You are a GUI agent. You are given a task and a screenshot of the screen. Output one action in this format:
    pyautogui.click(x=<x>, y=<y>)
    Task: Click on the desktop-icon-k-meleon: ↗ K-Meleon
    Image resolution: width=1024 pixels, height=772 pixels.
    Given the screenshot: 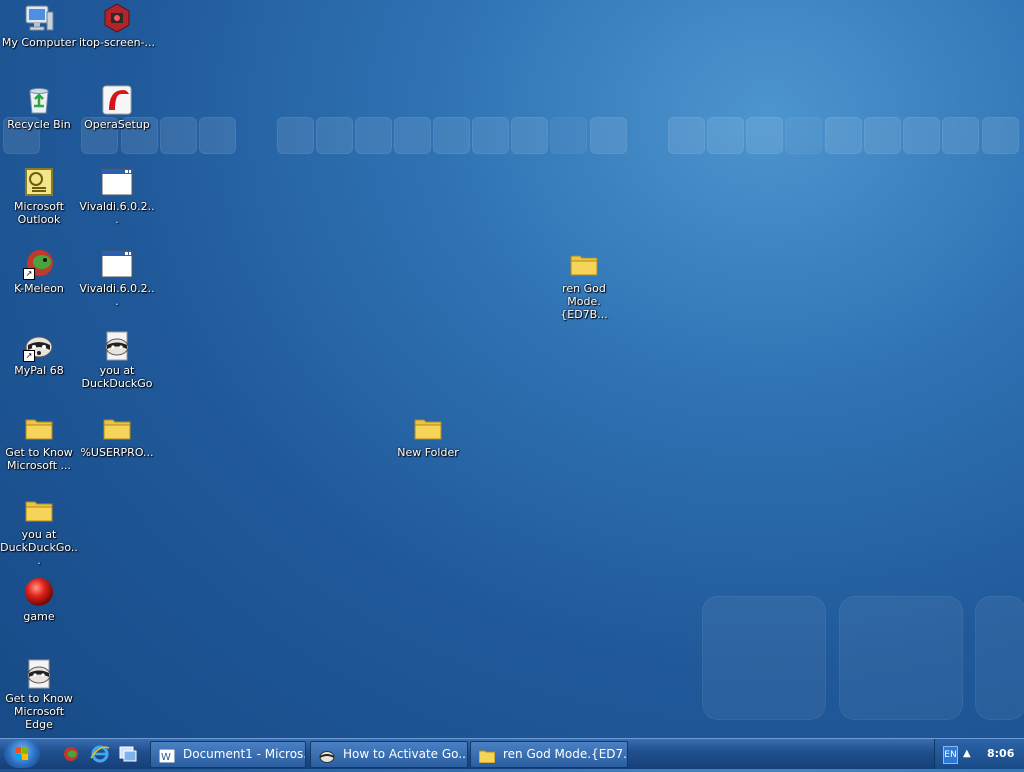 What is the action you would take?
    pyautogui.click(x=39, y=271)
    